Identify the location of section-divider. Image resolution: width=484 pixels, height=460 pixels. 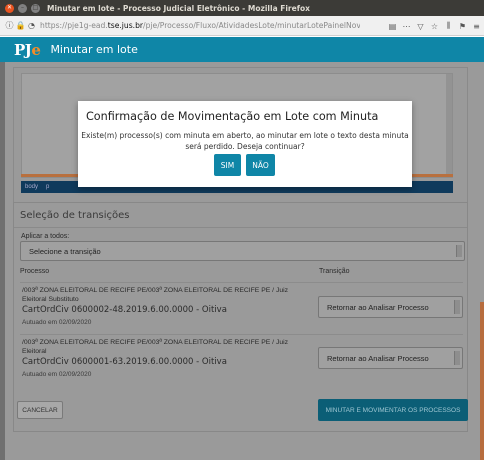
(240, 227).